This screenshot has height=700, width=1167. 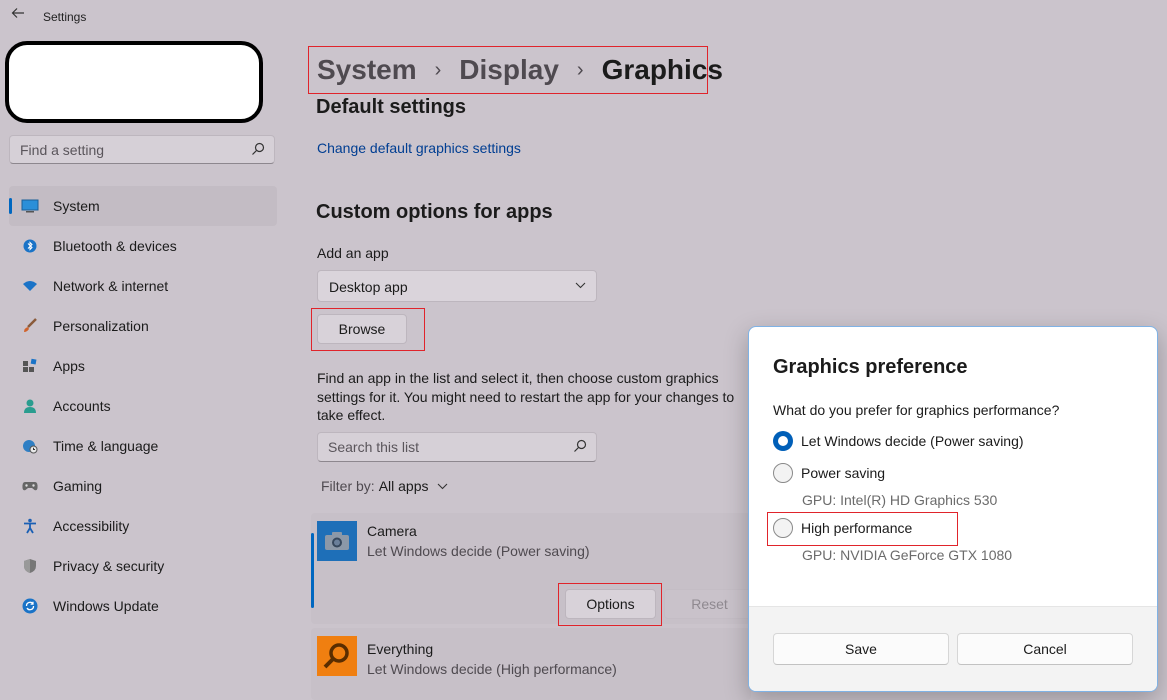 What do you see at coordinates (30, 206) in the screenshot?
I see `system-icon` at bounding box center [30, 206].